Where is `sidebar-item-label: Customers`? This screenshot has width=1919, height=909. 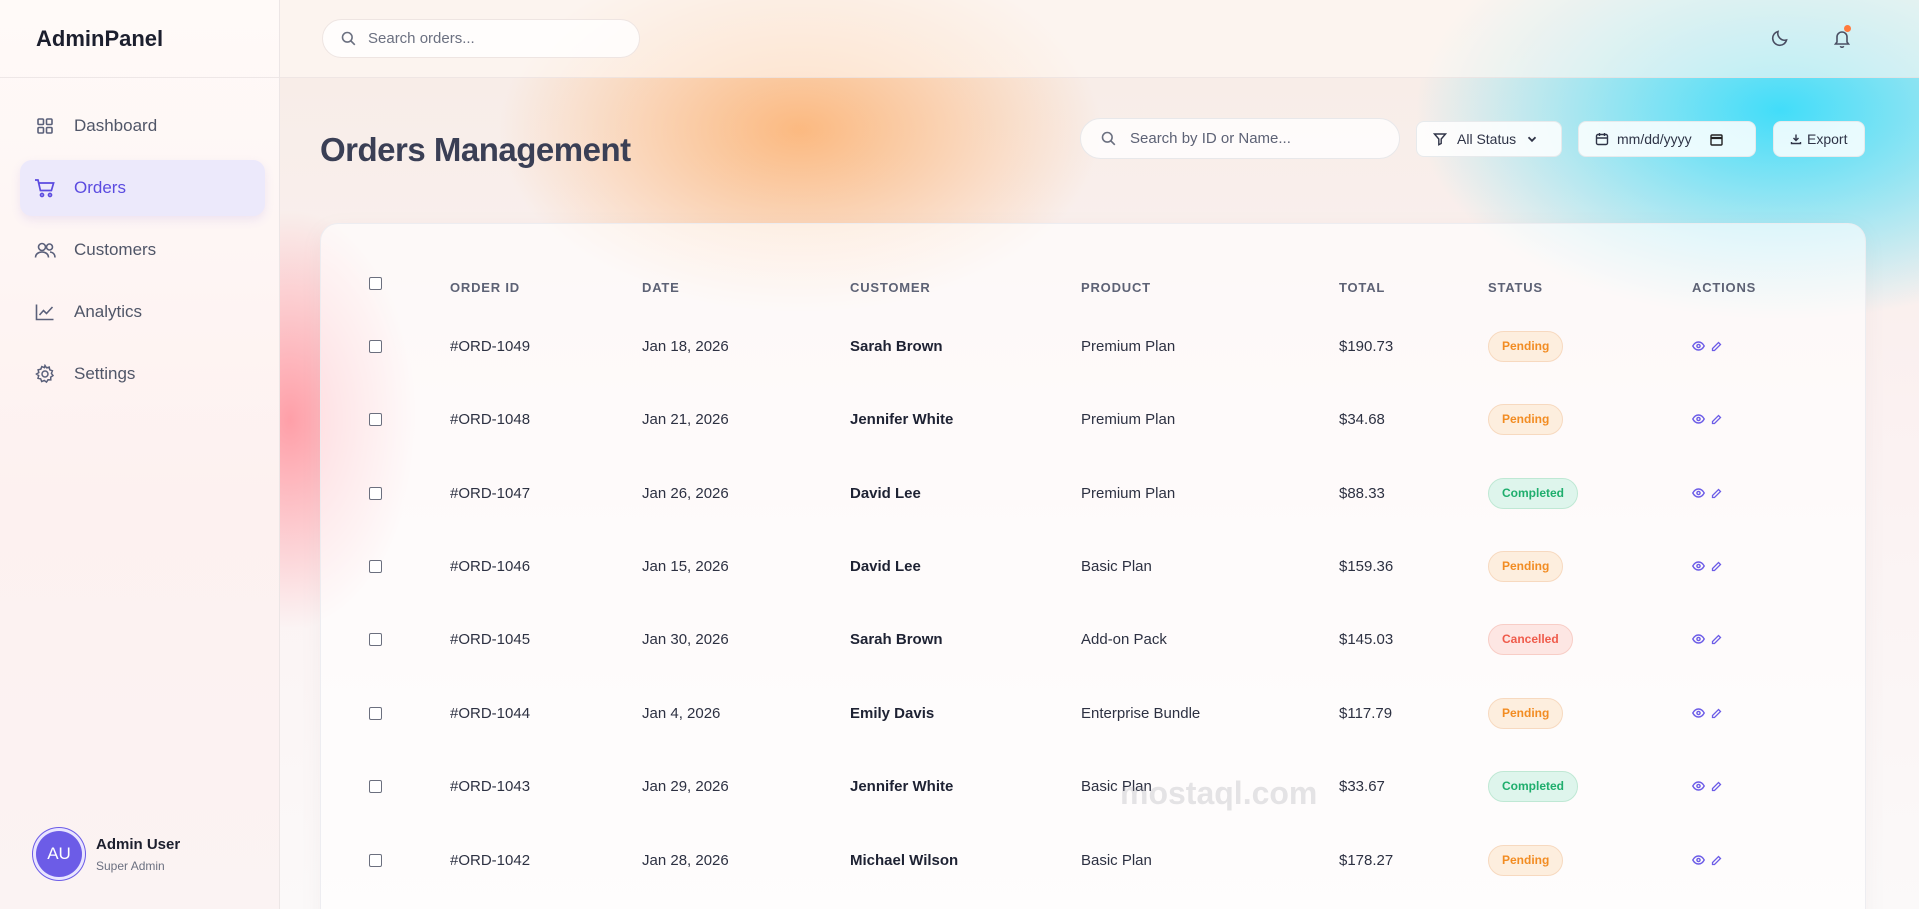
sidebar-item-label: Customers is located at coordinates (115, 249).